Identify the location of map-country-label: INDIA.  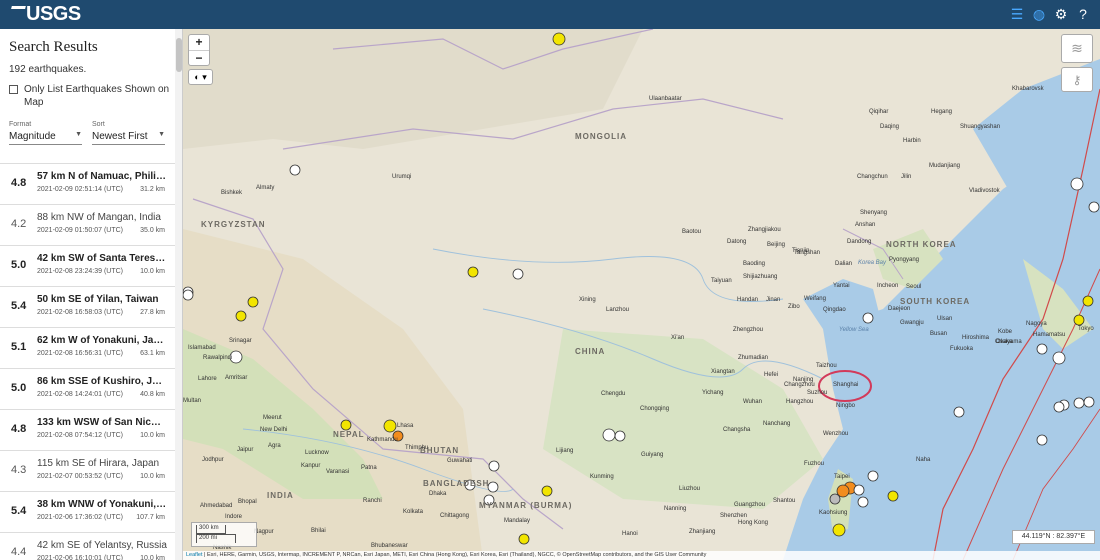
(280, 495).